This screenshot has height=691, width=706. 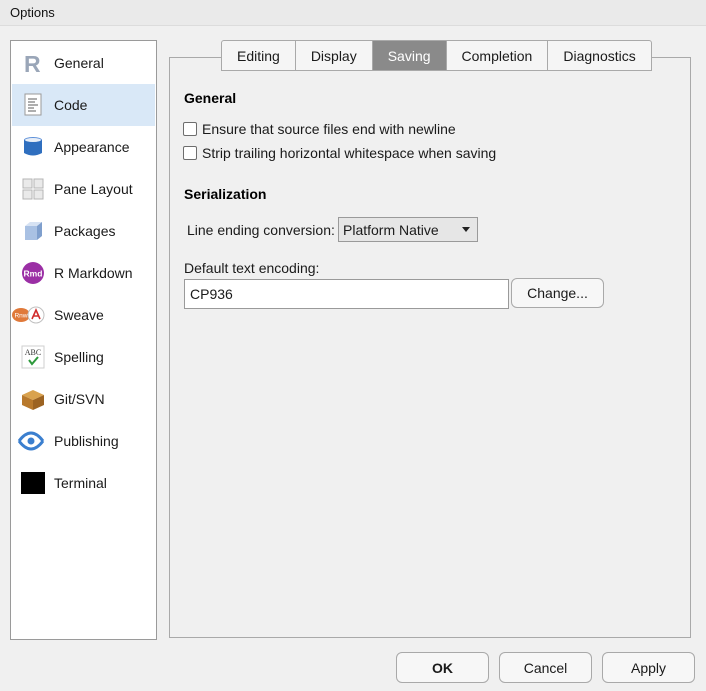 What do you see at coordinates (600, 55) in the screenshot?
I see `tab-diagnostics: Diagnostics` at bounding box center [600, 55].